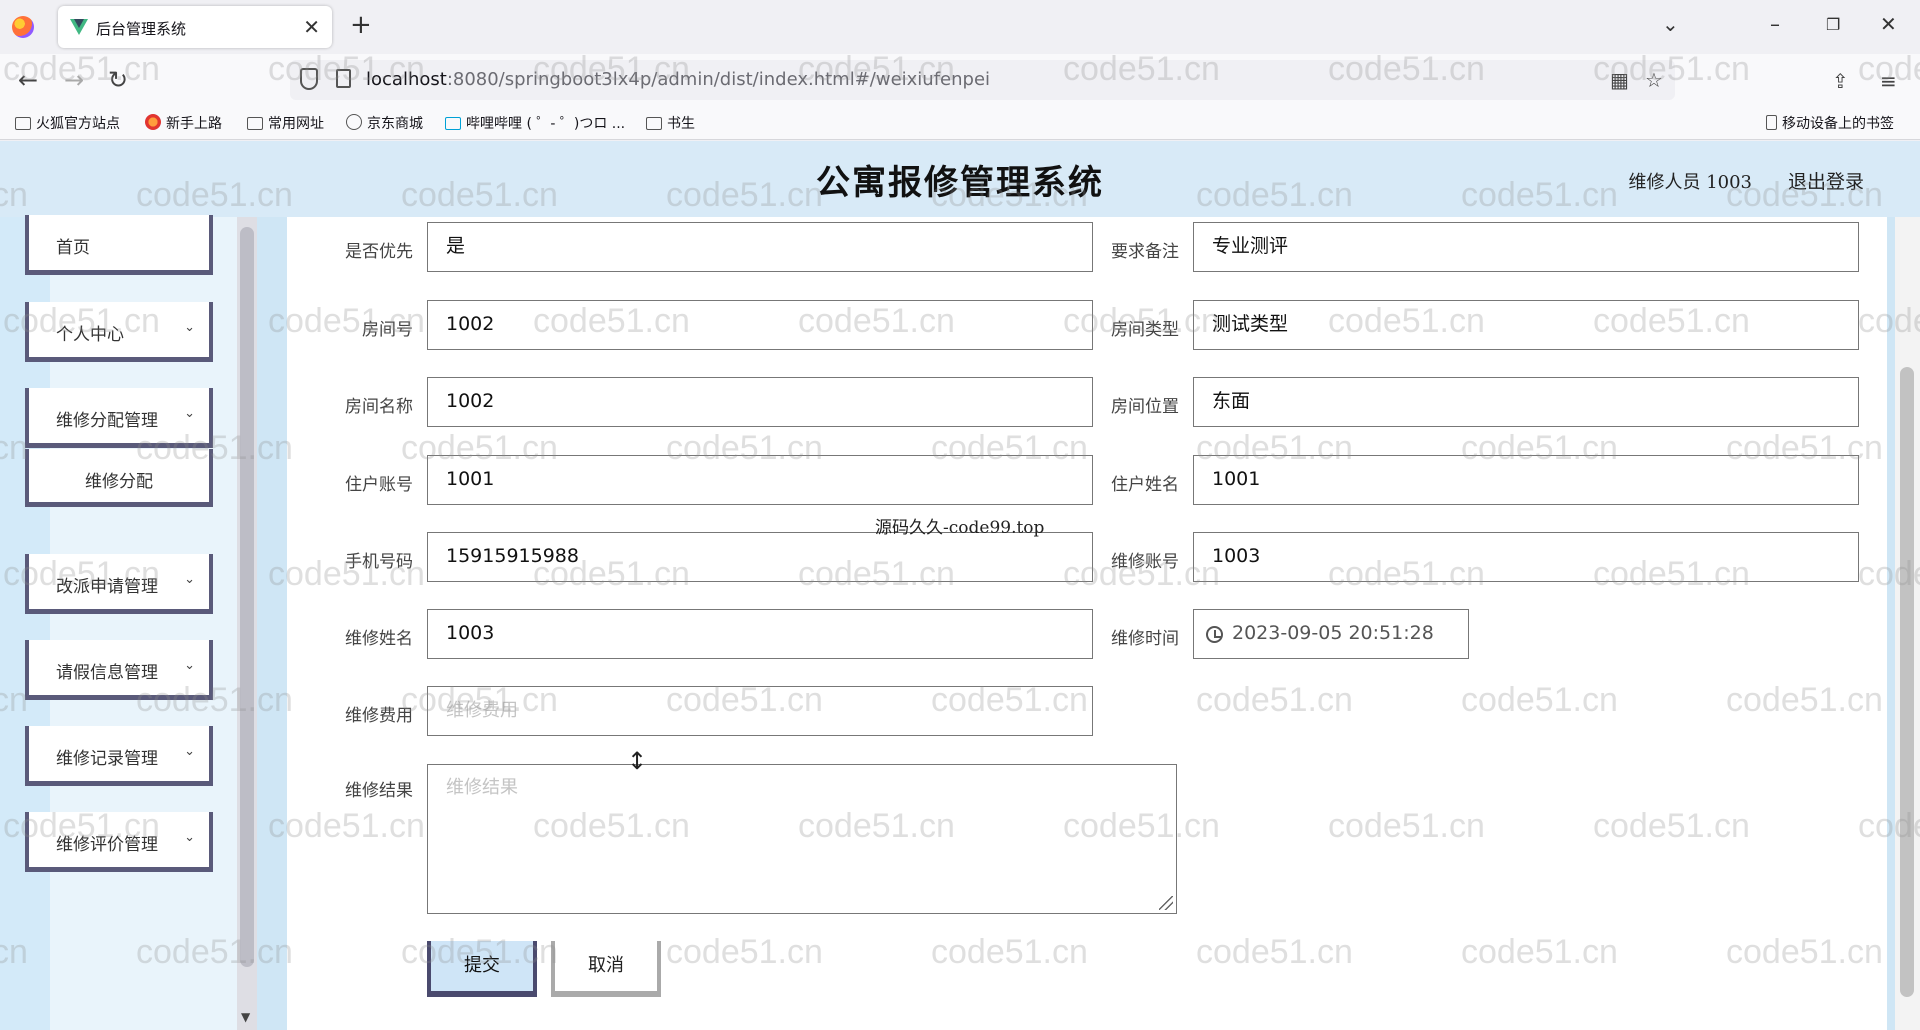 The image size is (1920, 1030). What do you see at coordinates (361, 25) in the screenshot?
I see `new-tab-button: +` at bounding box center [361, 25].